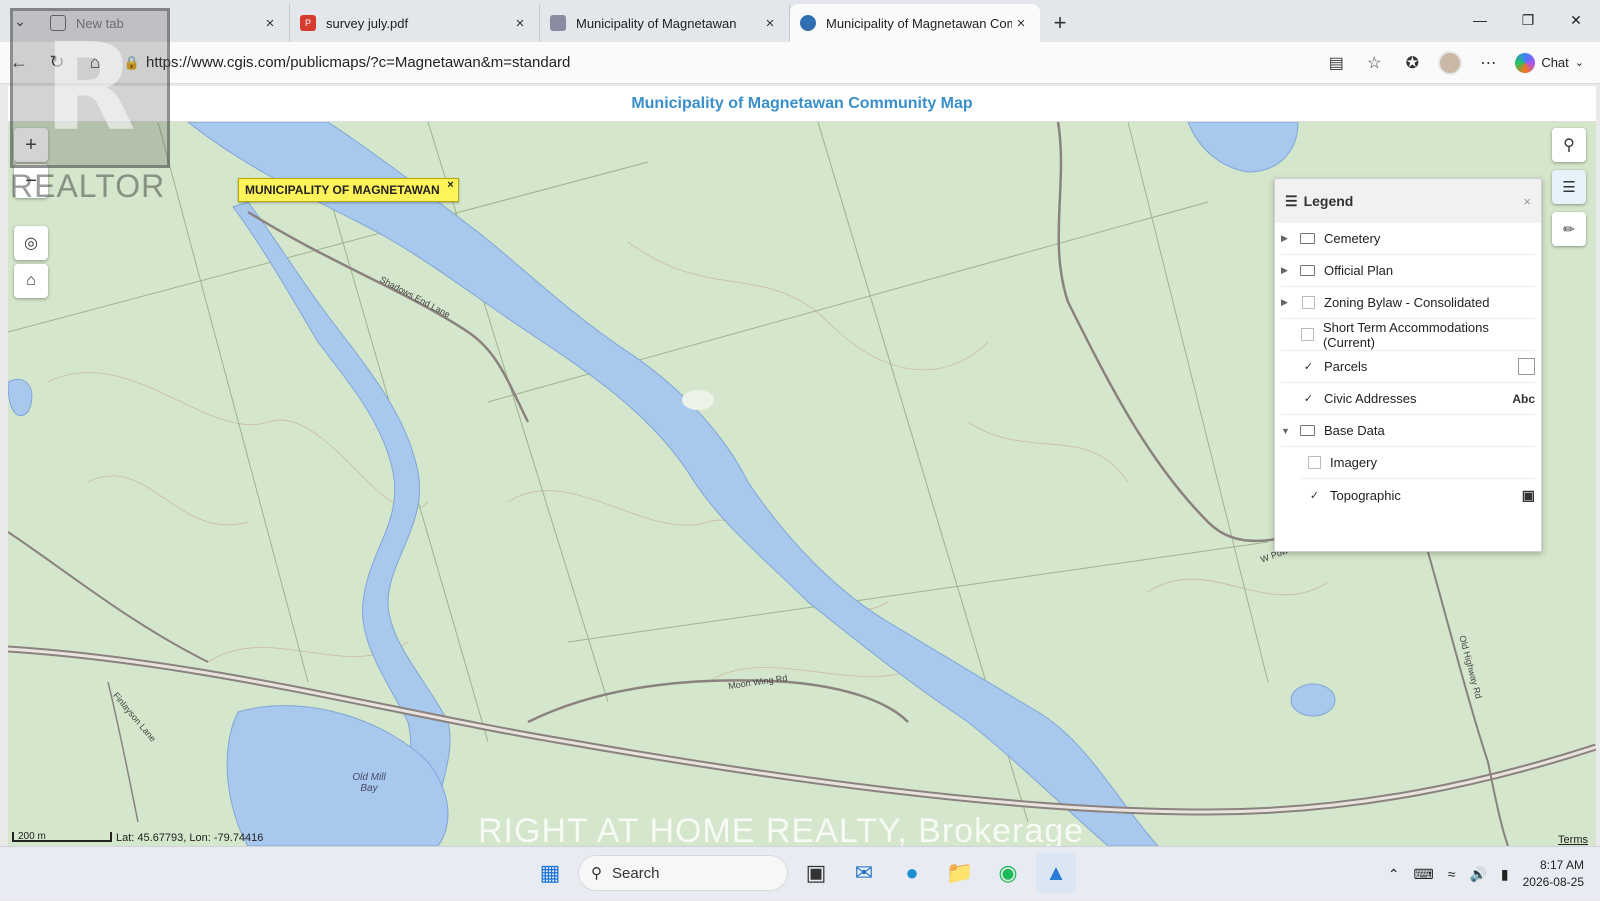  I want to click on lock-icon: 🔒, so click(132, 62).